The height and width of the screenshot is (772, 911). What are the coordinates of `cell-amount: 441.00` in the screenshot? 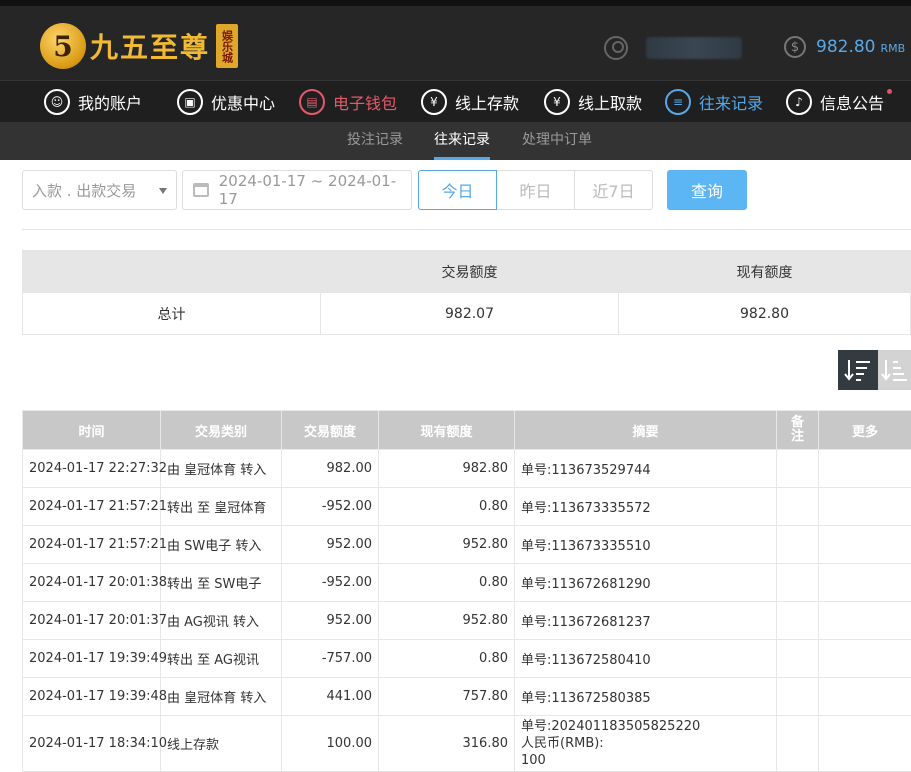 It's located at (330, 697).